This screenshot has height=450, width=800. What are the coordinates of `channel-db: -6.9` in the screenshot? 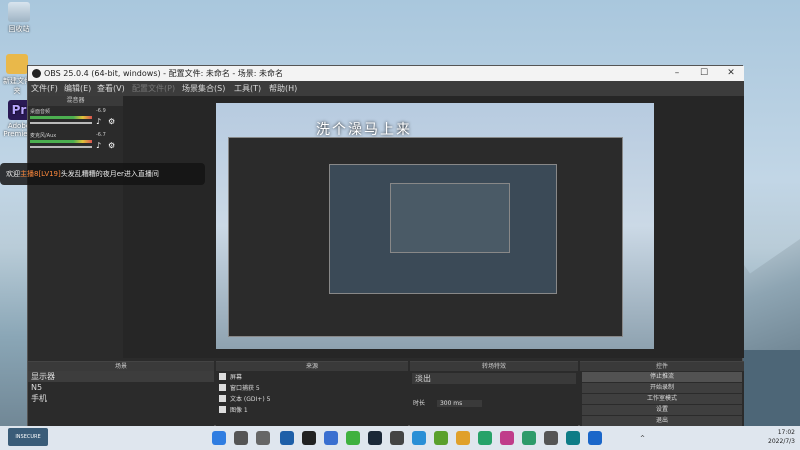 It's located at (101, 111).